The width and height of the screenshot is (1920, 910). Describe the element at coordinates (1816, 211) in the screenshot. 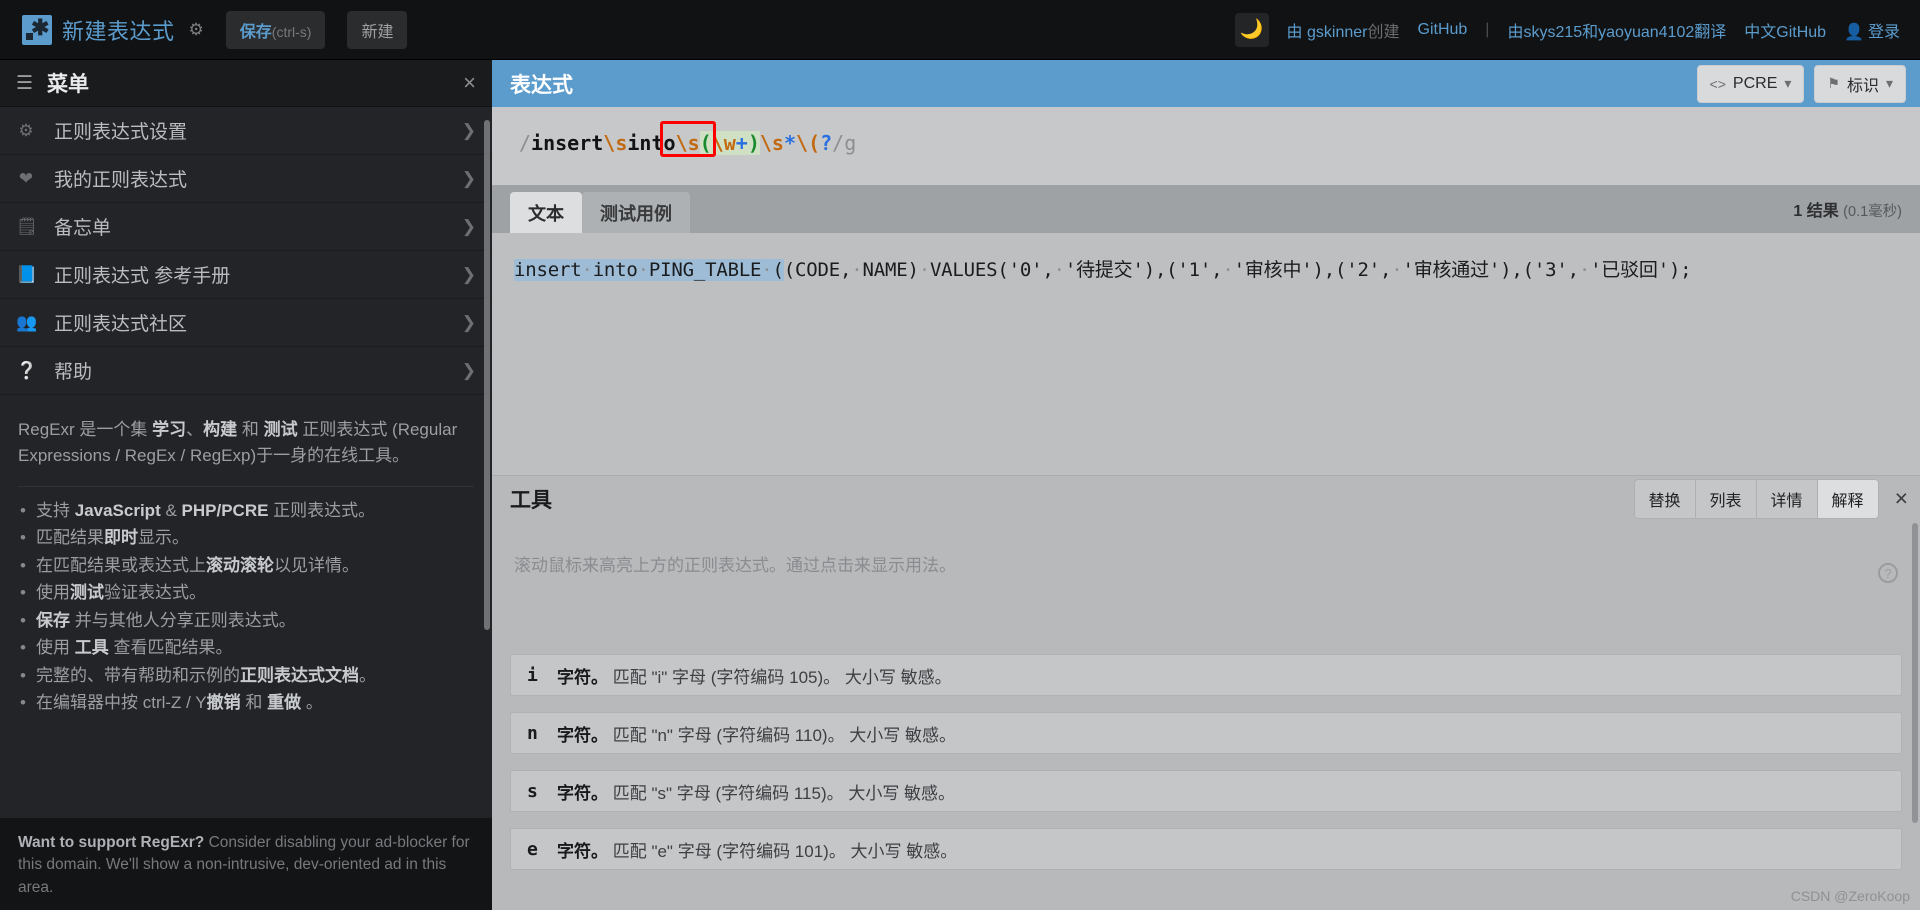

I see `result-count-value: 1 结果` at that location.